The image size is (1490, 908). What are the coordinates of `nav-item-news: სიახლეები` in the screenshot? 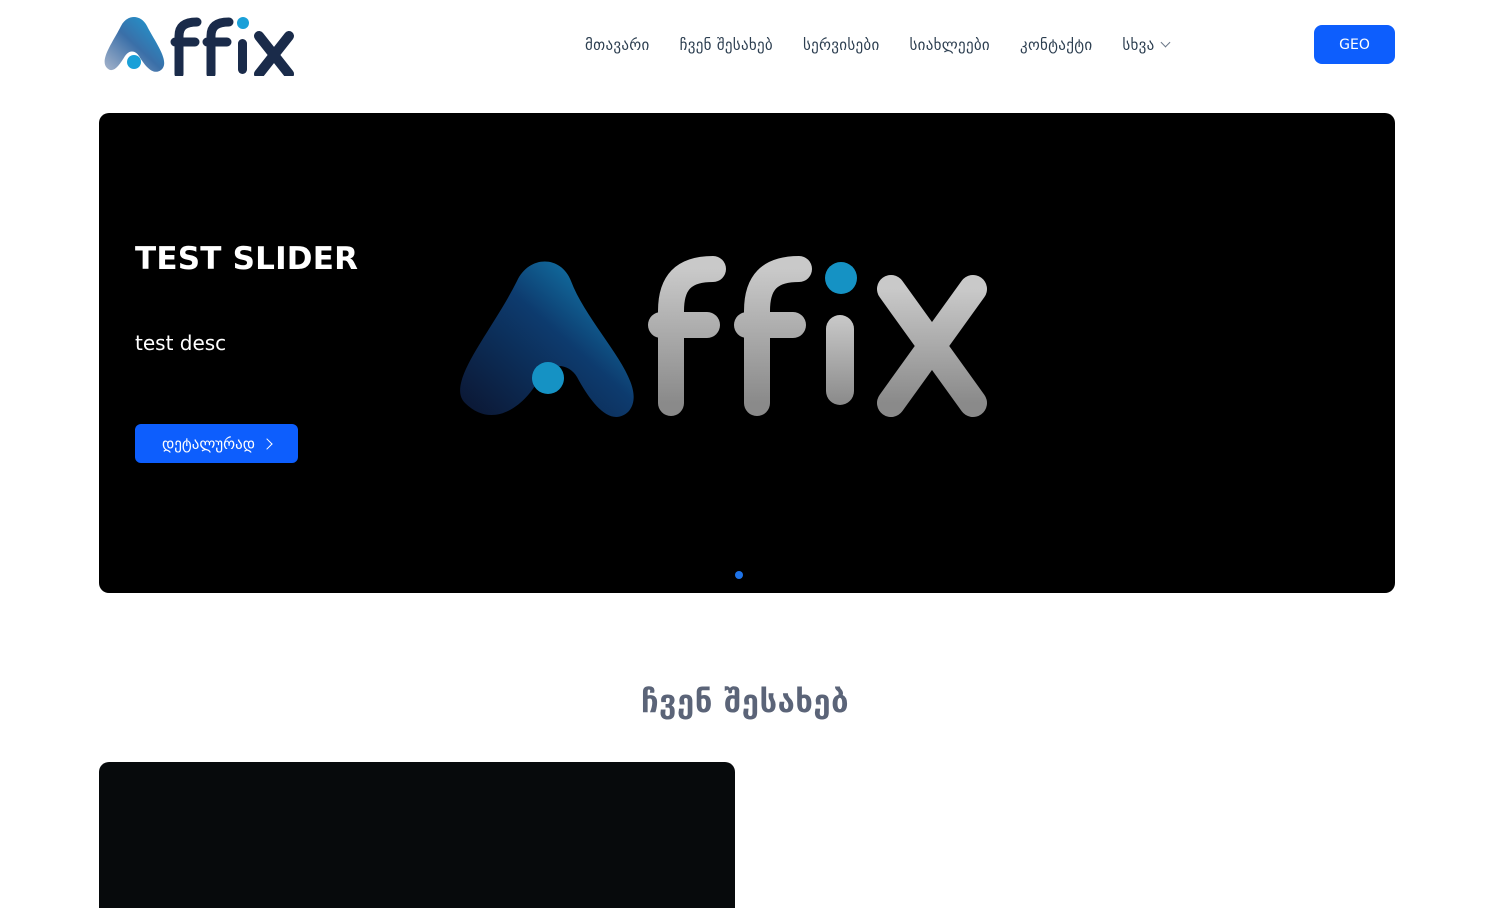 It's located at (950, 45).